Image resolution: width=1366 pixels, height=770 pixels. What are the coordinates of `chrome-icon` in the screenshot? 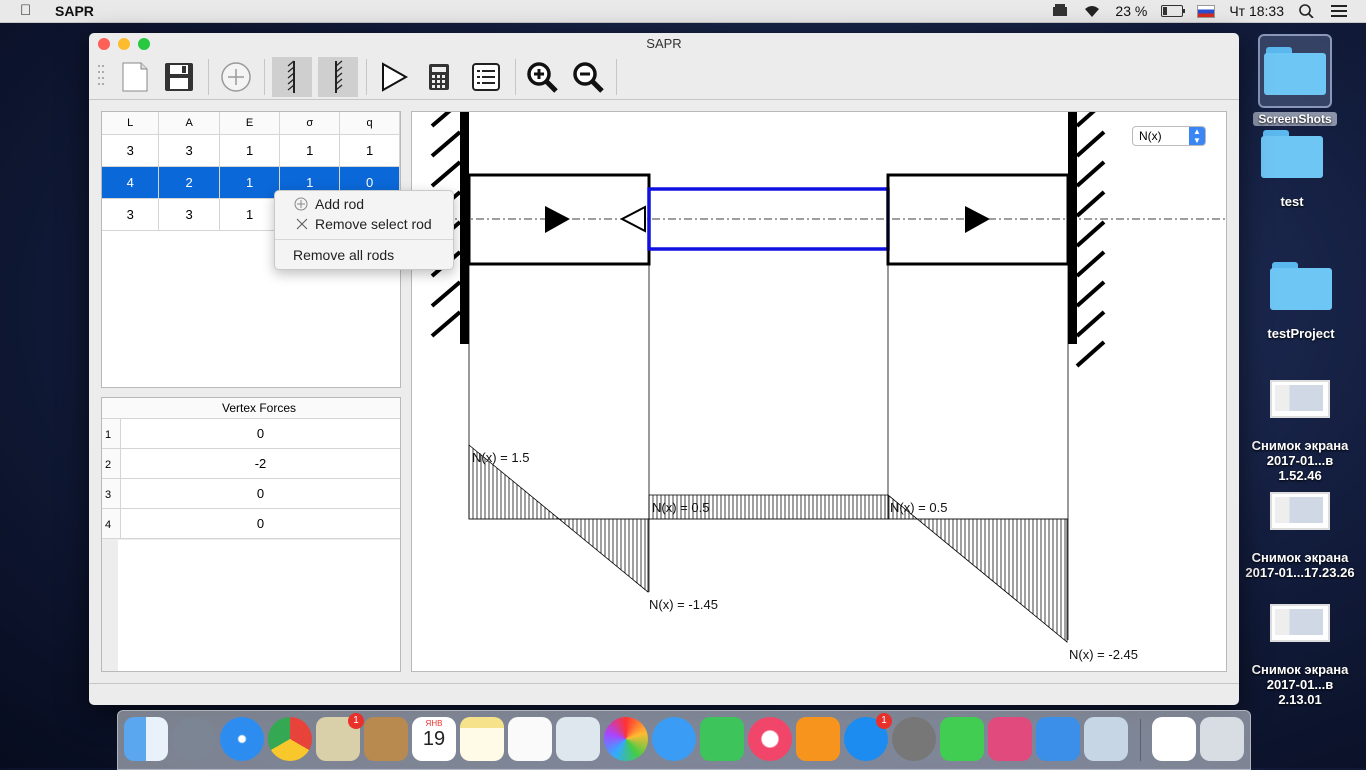 It's located at (290, 739).